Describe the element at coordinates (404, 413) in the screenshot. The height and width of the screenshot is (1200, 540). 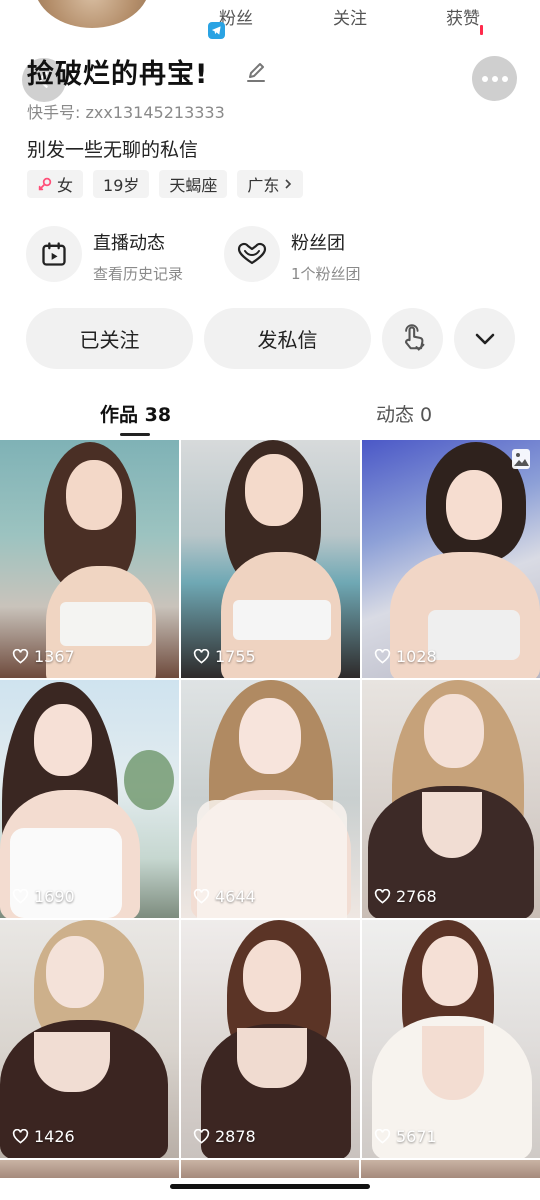
I see `tab-moments: 动态 0` at that location.